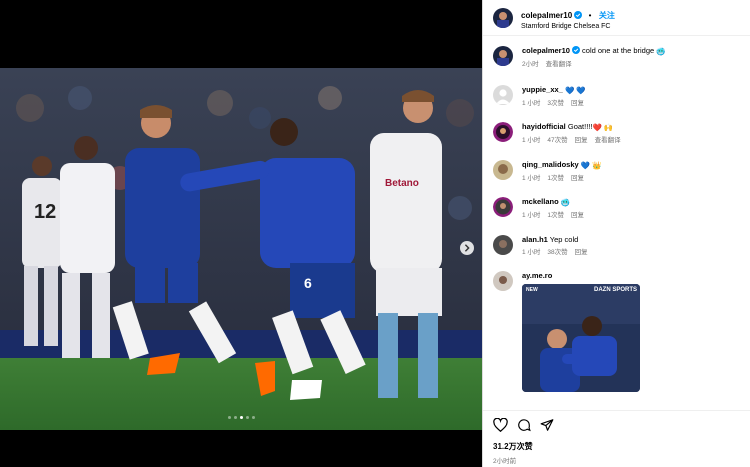  I want to click on carousel-next-button, so click(467, 248).